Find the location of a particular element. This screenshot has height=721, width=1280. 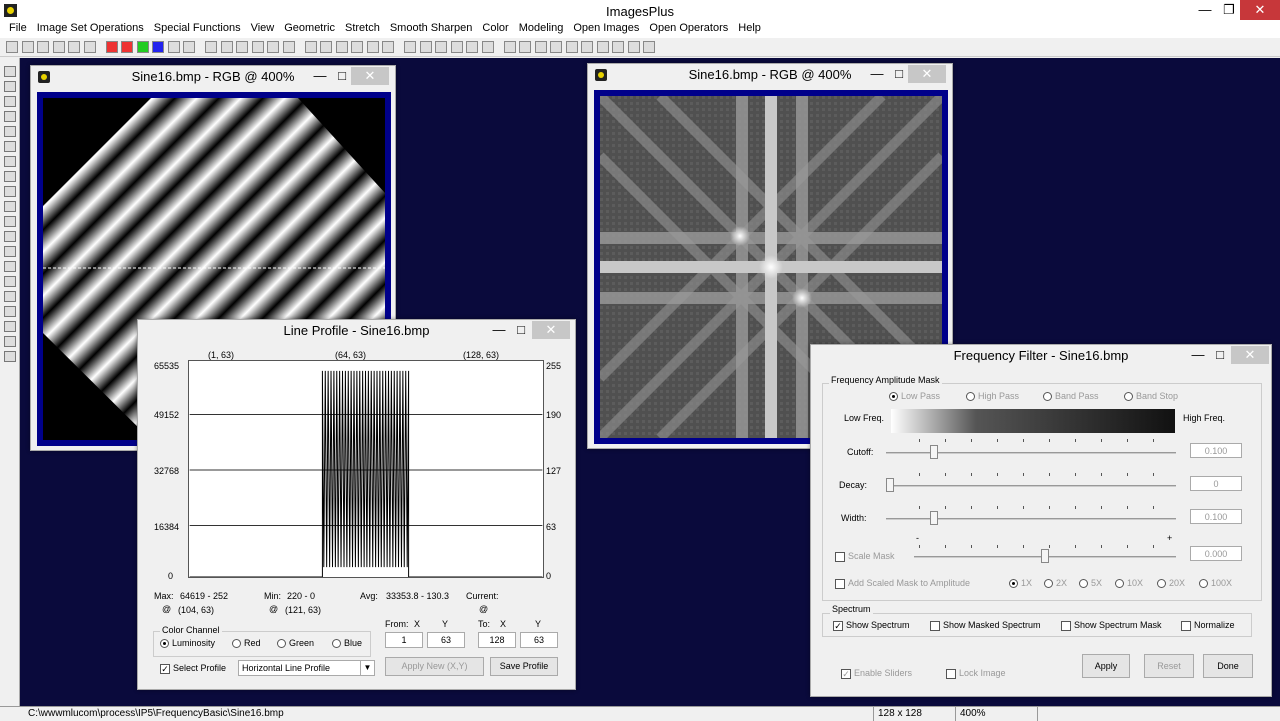

from-y-input: 63 is located at coordinates (446, 640).